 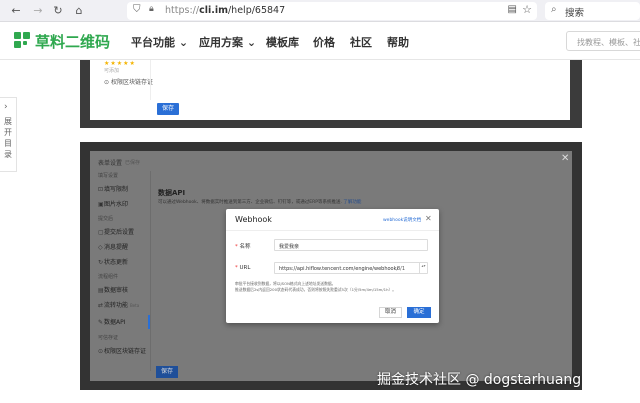 What do you see at coordinates (106, 219) in the screenshot?
I see `section-label: 提交后` at bounding box center [106, 219].